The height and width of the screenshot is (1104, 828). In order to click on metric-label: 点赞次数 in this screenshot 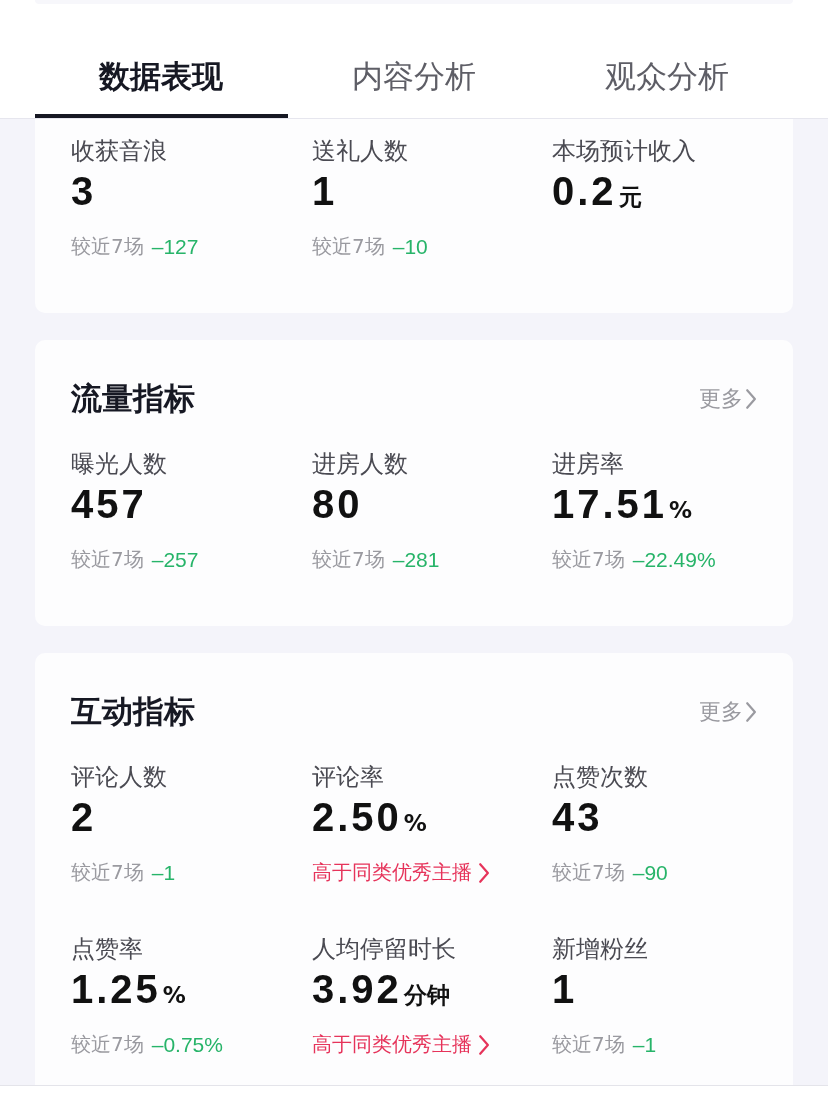, I will do `click(600, 777)`.